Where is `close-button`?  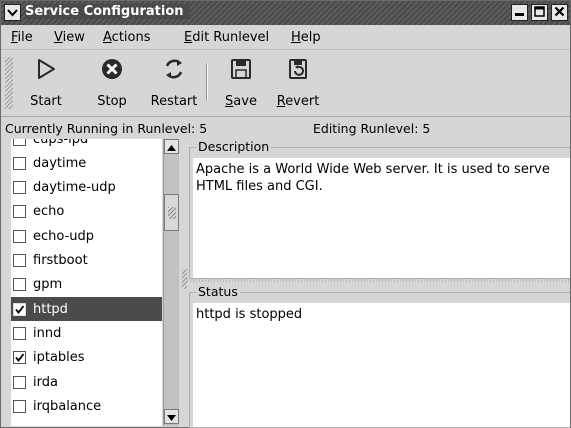
close-button is located at coordinates (559, 12).